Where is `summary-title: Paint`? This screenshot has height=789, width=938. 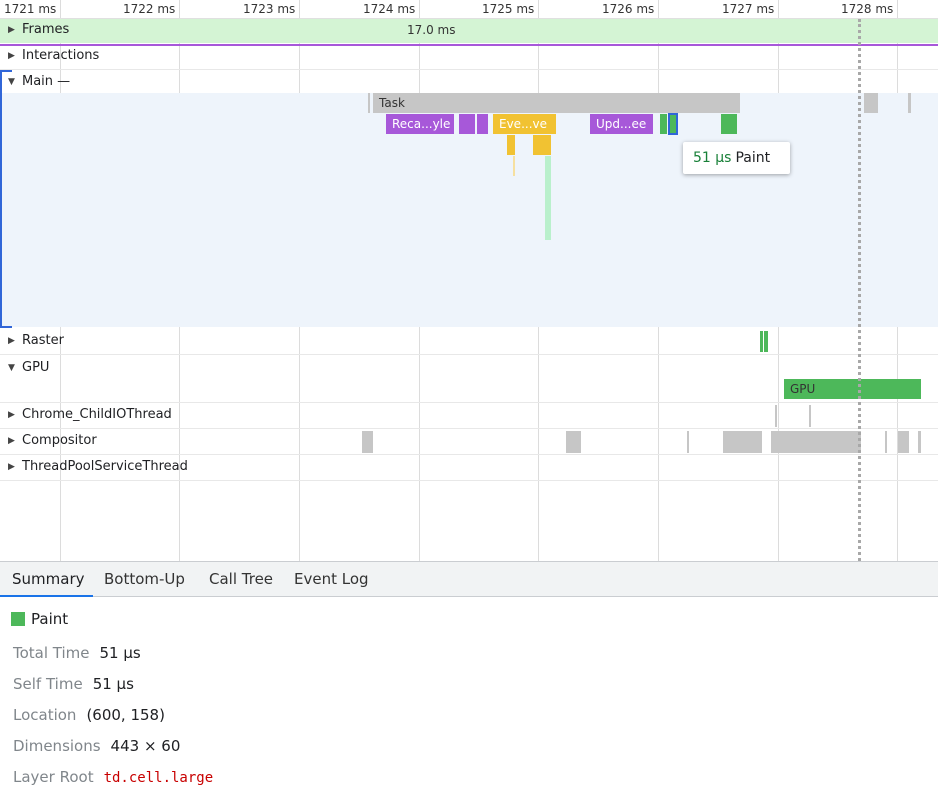 summary-title: Paint is located at coordinates (39, 619).